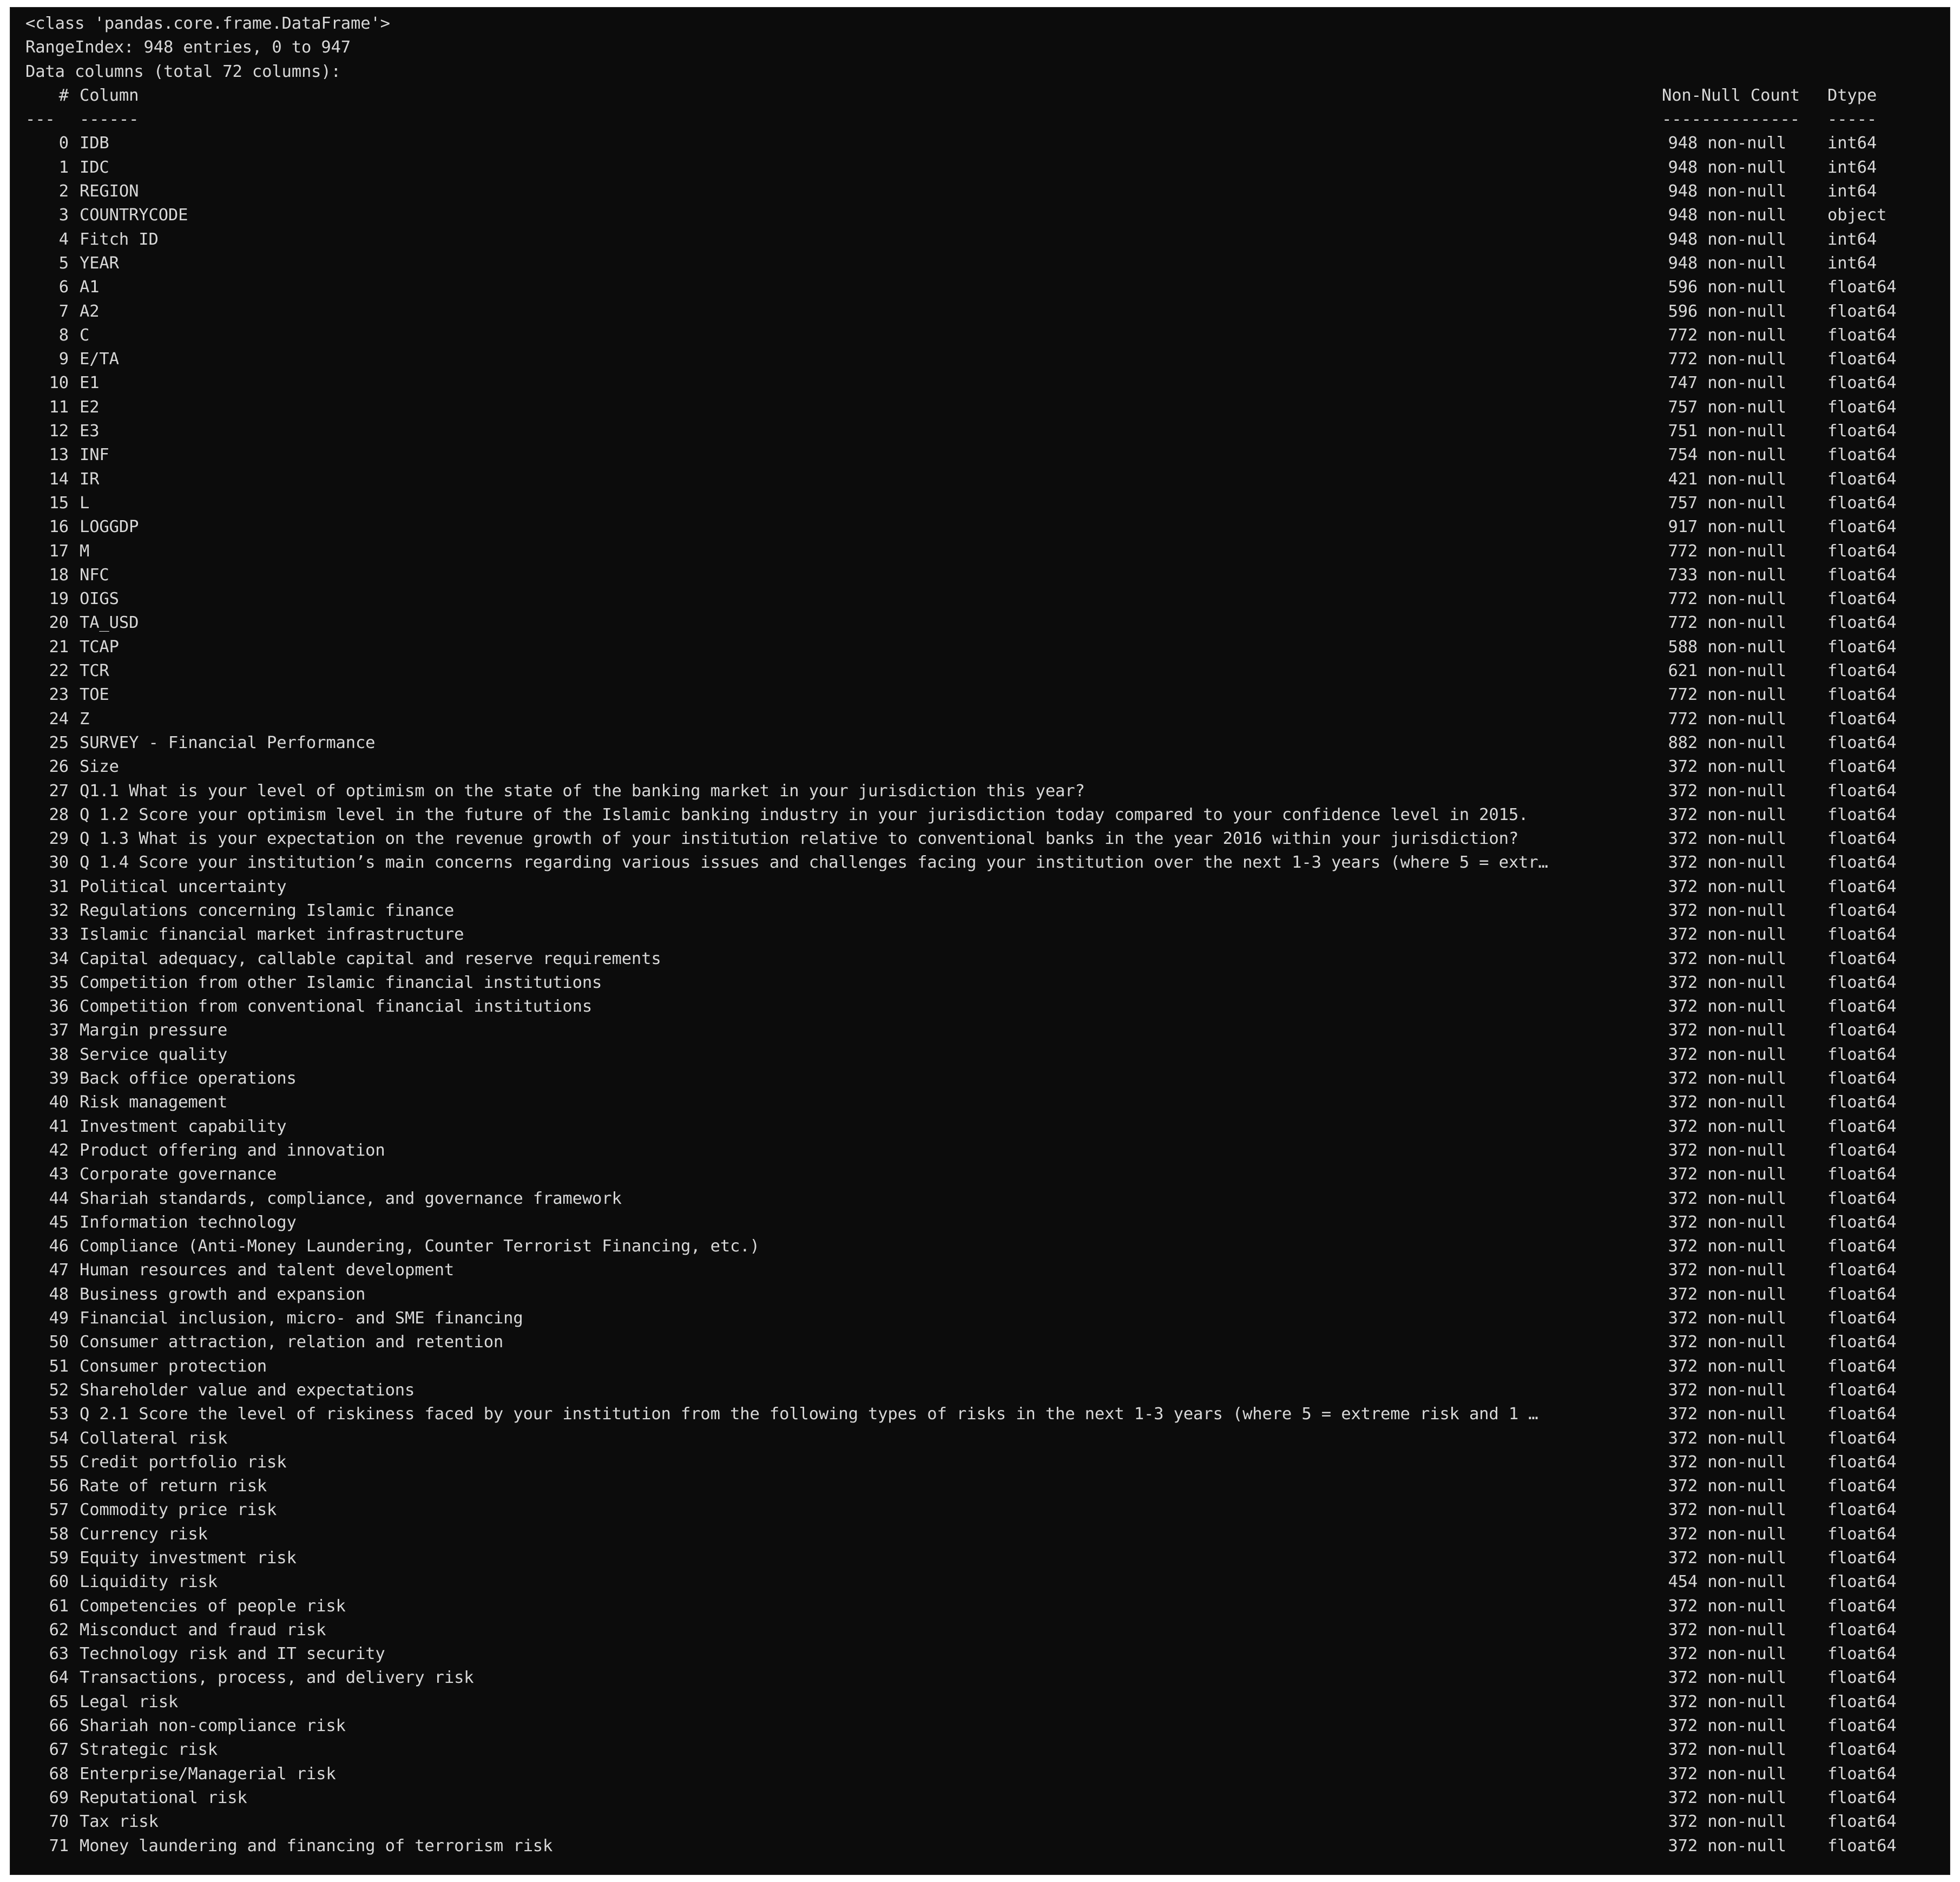 This screenshot has width=1960, height=1882. Describe the element at coordinates (59, 1773) in the screenshot. I see `row-index: 68` at that location.